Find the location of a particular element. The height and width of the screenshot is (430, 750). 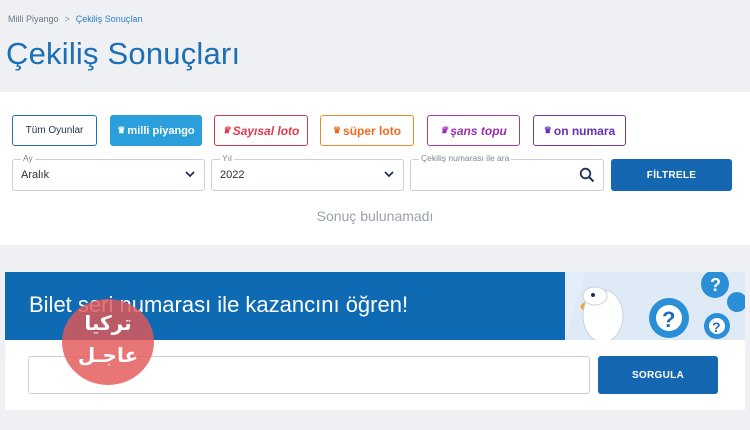

query-button: SORGULA is located at coordinates (658, 375).